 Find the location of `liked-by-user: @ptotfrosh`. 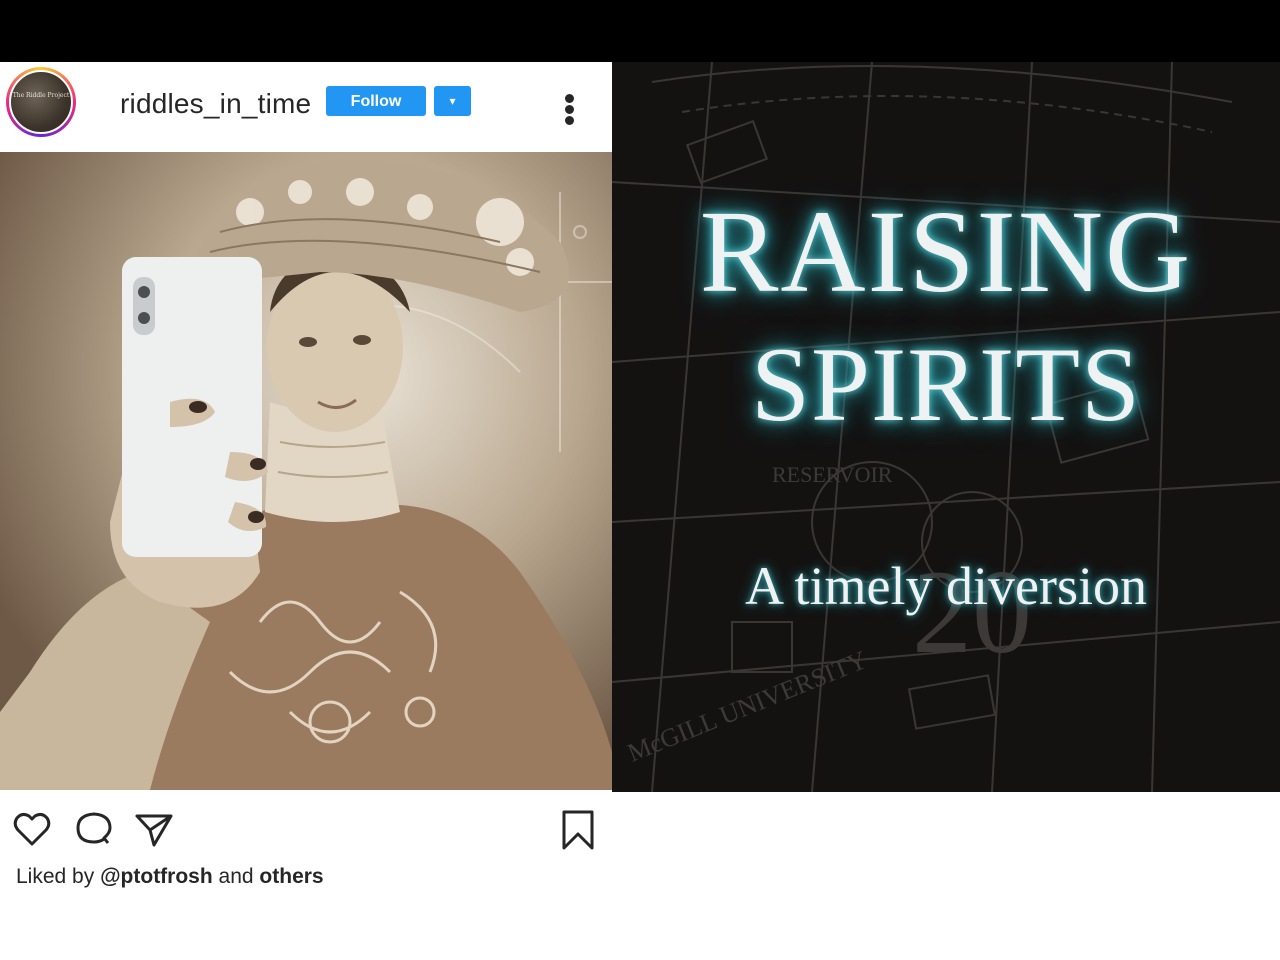

liked-by-user: @ptotfrosh is located at coordinates (156, 876).